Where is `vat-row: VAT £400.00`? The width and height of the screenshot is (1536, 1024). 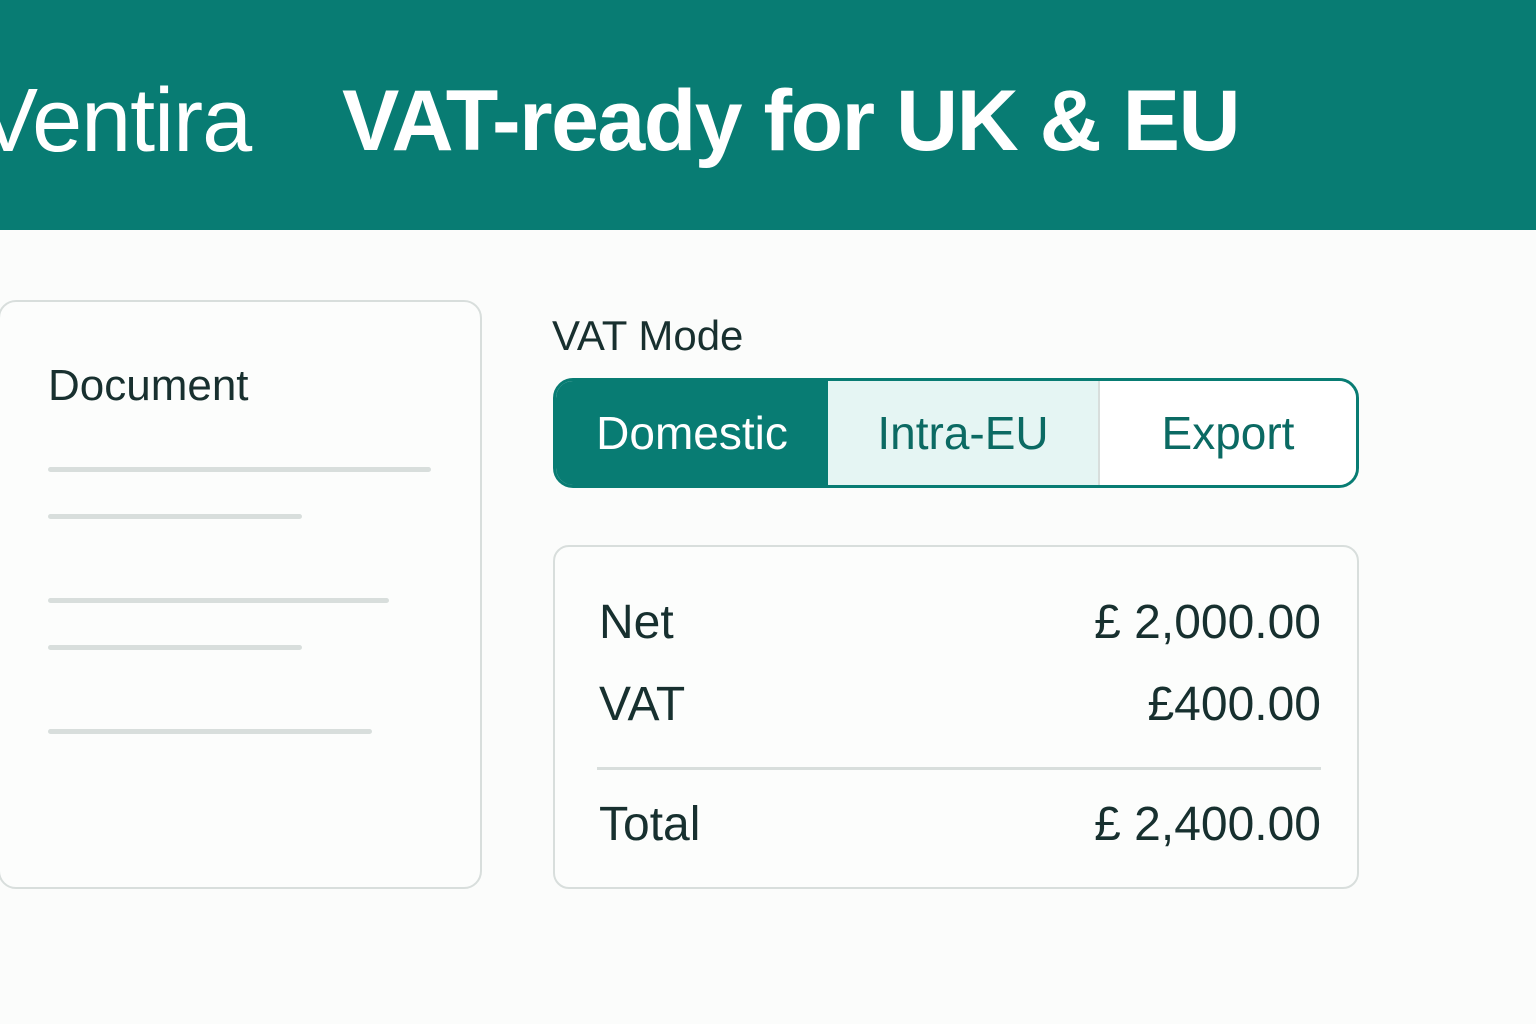
vat-row: VAT £400.00 is located at coordinates (960, 705).